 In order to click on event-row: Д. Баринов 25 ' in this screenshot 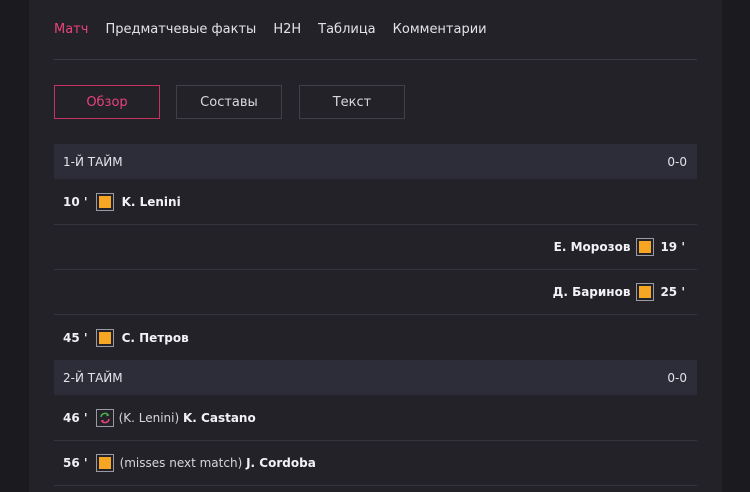, I will do `click(375, 292)`.